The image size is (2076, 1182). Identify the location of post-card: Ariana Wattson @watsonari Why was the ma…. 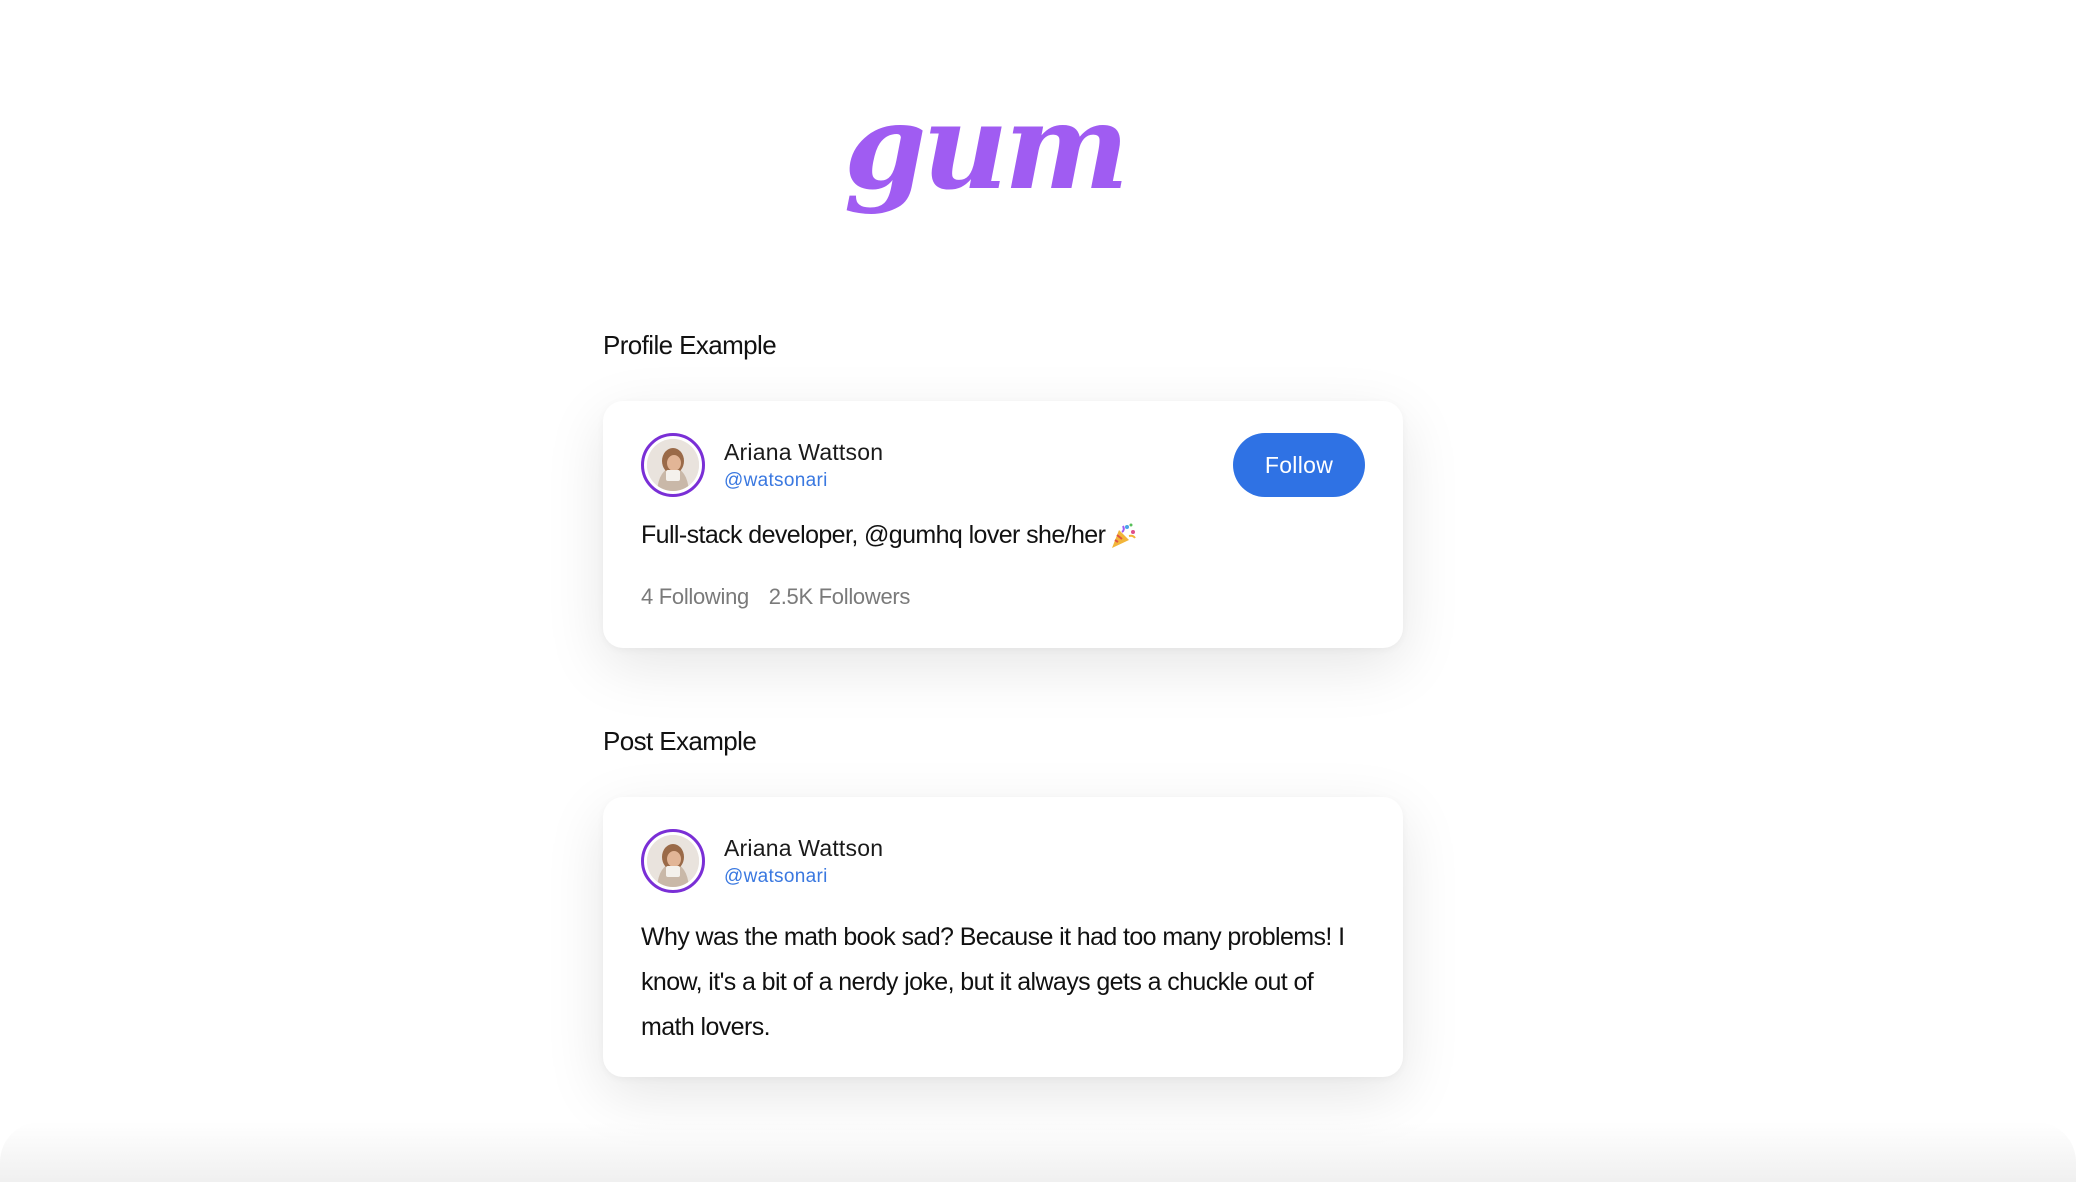
(1003, 937).